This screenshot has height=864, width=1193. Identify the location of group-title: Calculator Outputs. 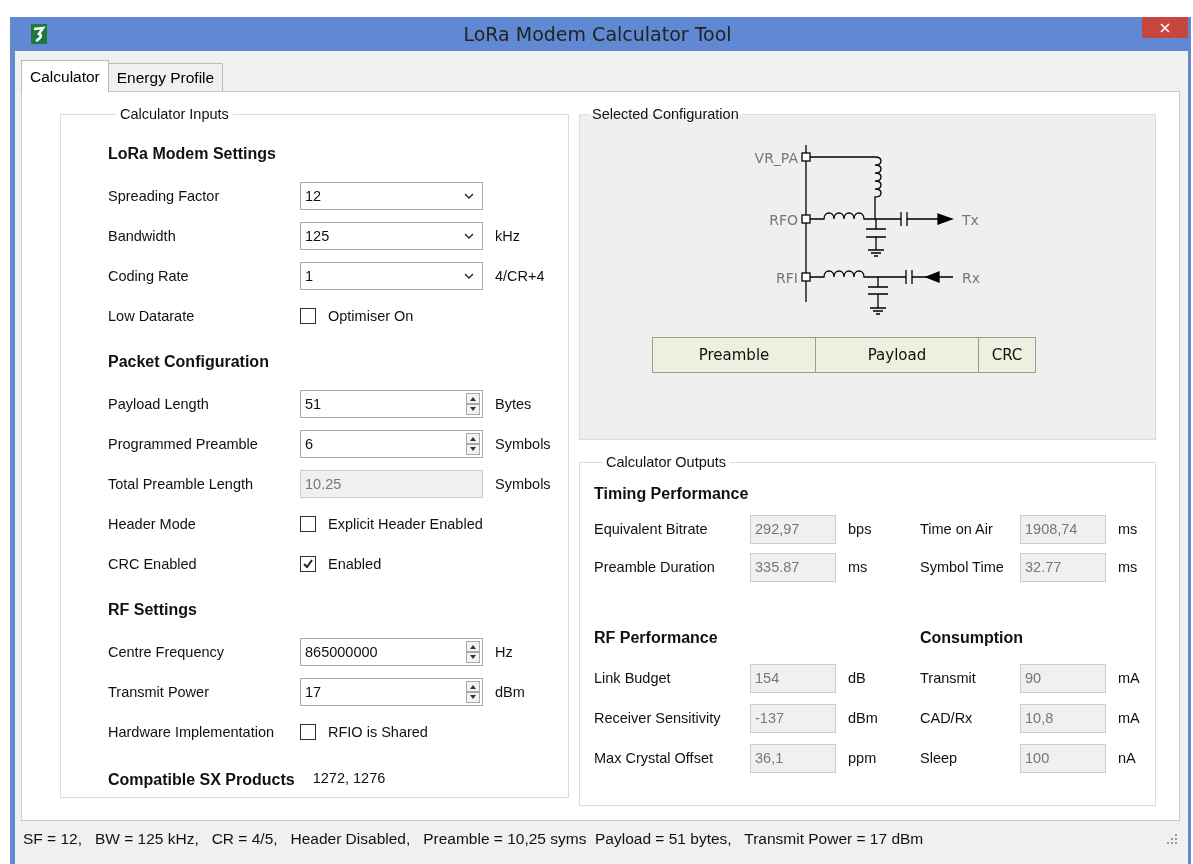
(666, 462).